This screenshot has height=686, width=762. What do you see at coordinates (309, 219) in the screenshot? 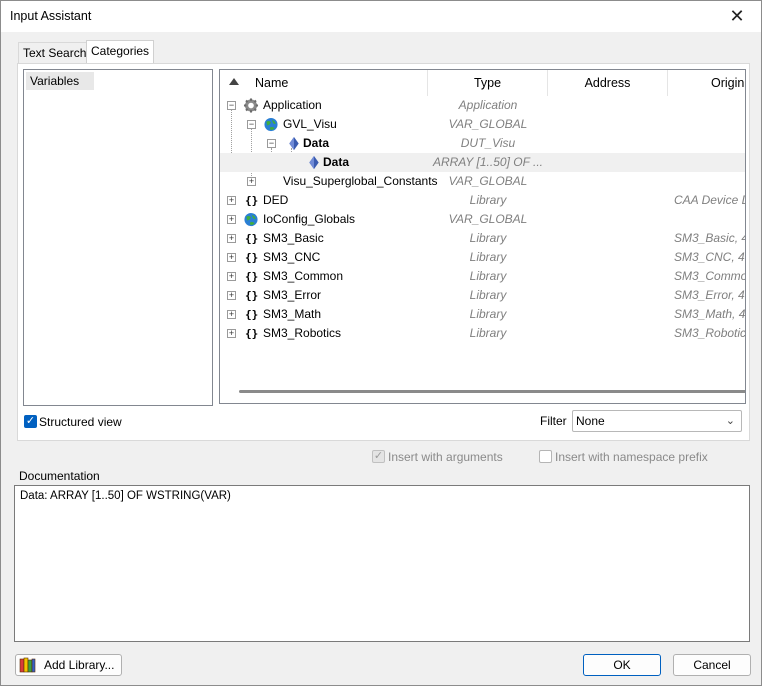
I see `tree-row-name: IoConfig_Globals` at bounding box center [309, 219].